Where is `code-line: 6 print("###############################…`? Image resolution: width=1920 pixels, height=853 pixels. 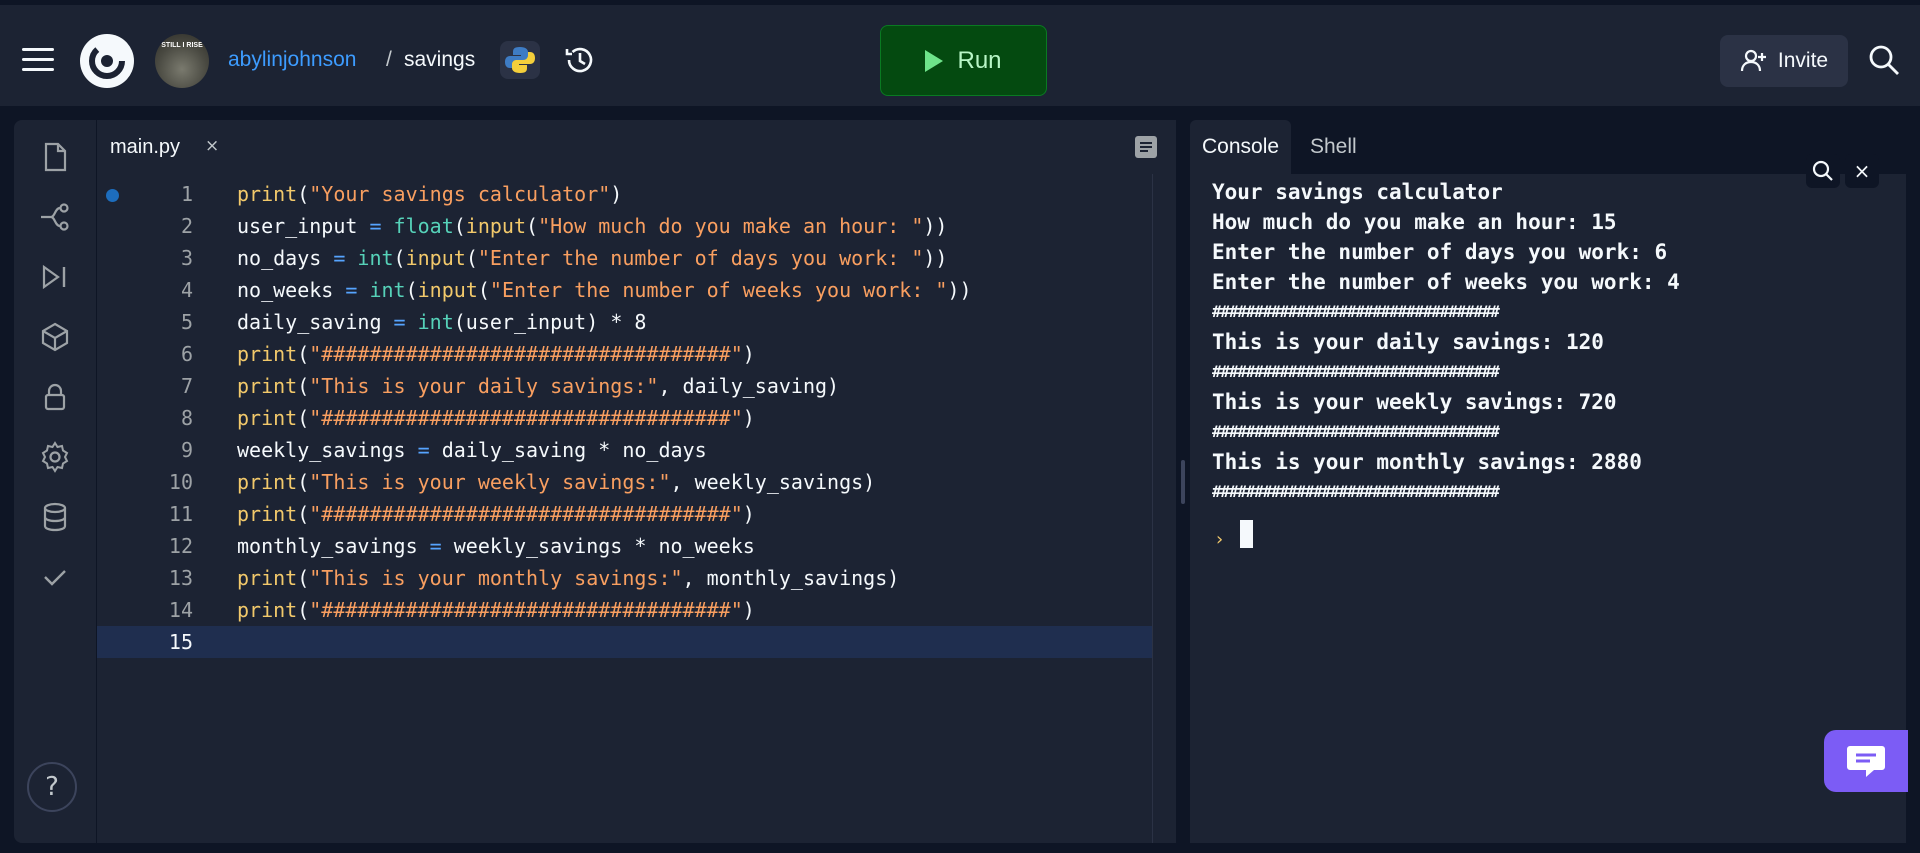 code-line: 6 print("###############################… is located at coordinates (624, 354).